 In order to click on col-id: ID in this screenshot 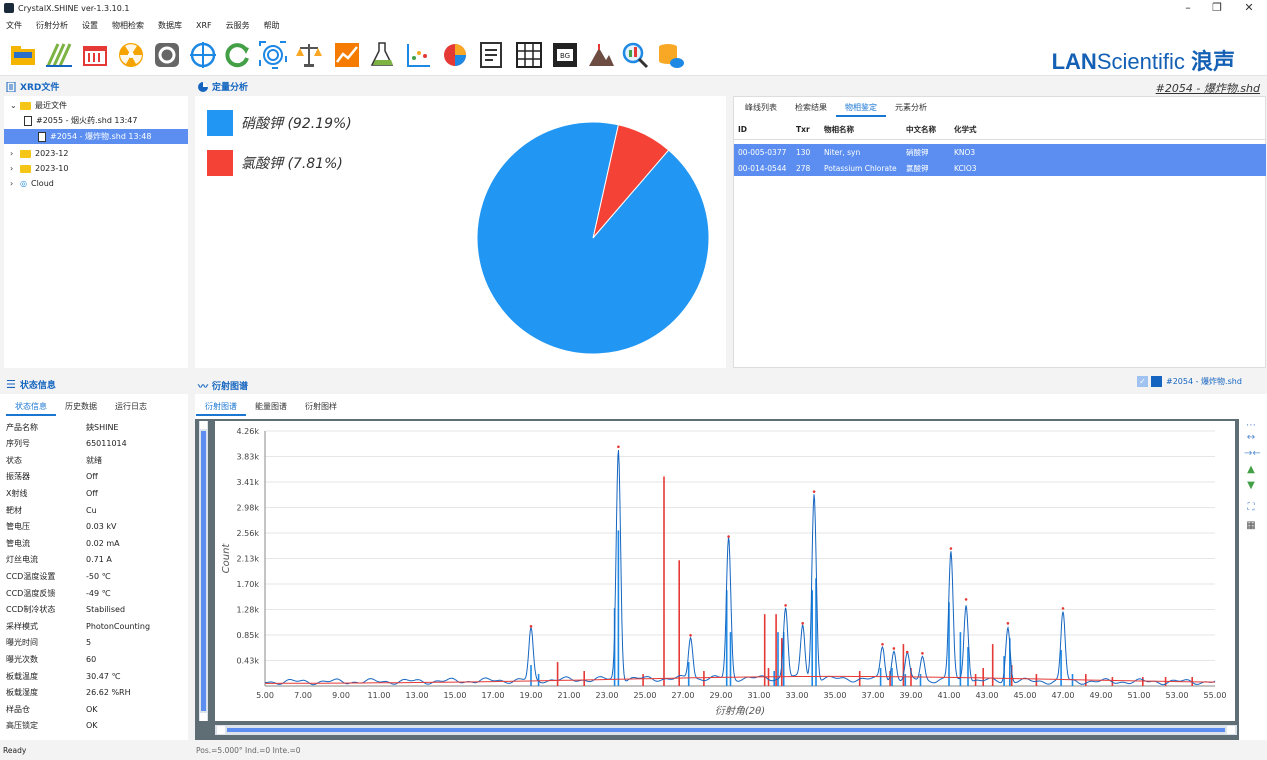, I will do `click(763, 129)`.